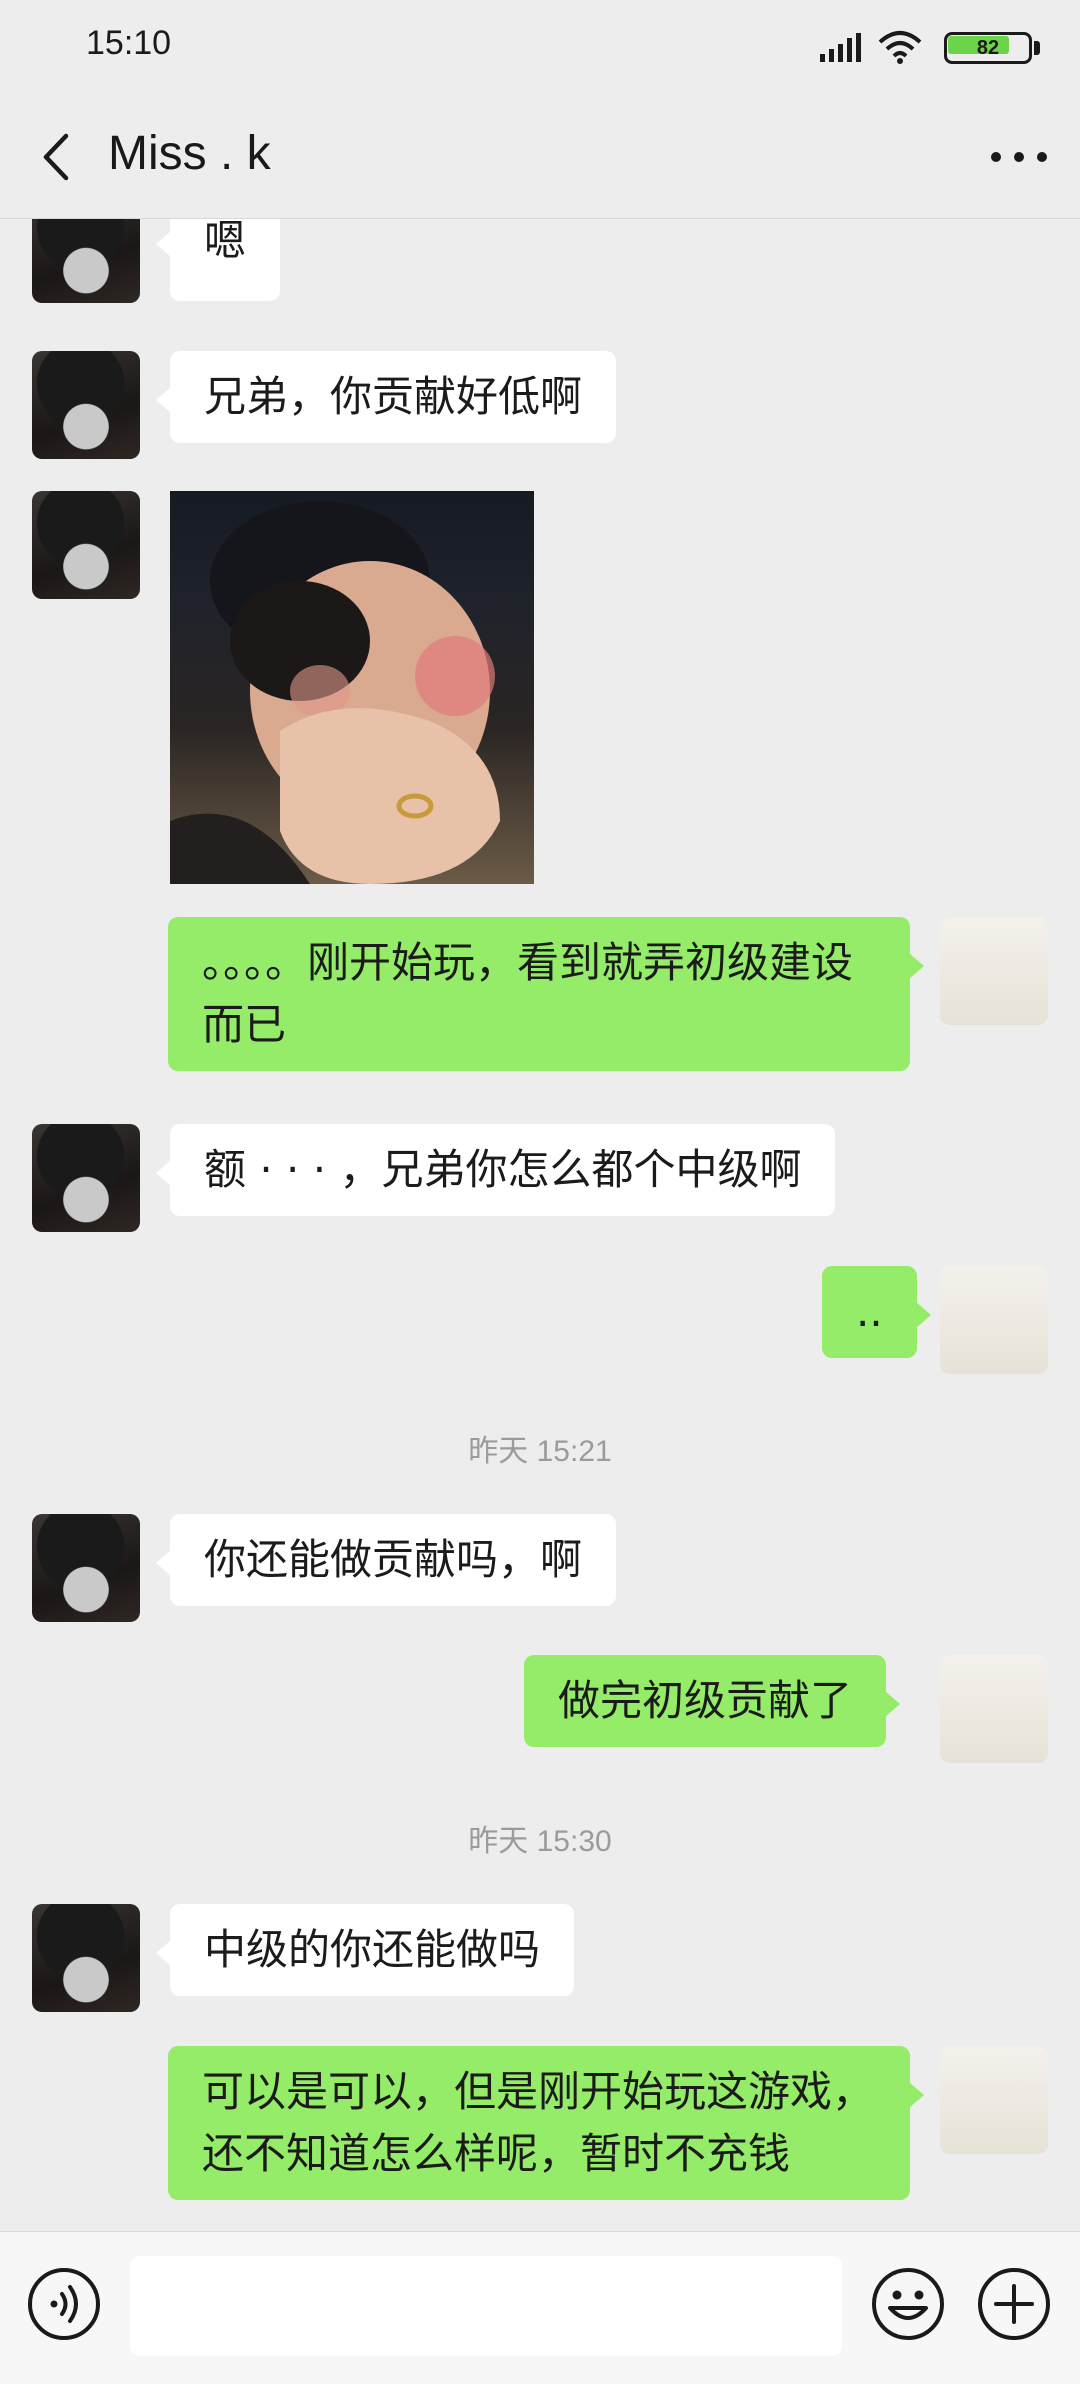 The image size is (1080, 2384). I want to click on message-bubble: 你还能做贡献吗，啊, so click(386, 1560).